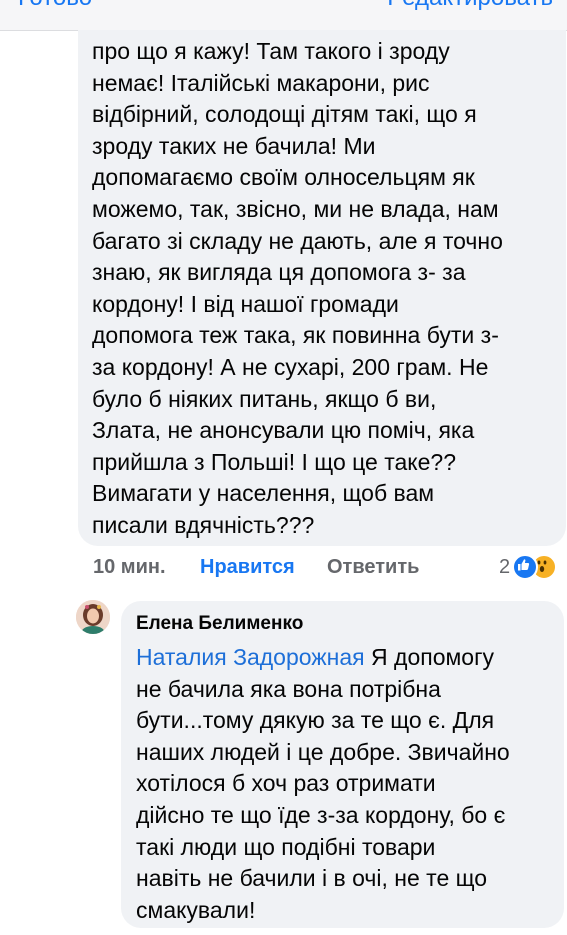  I want to click on reactions-summary: 2, so click(528, 567).